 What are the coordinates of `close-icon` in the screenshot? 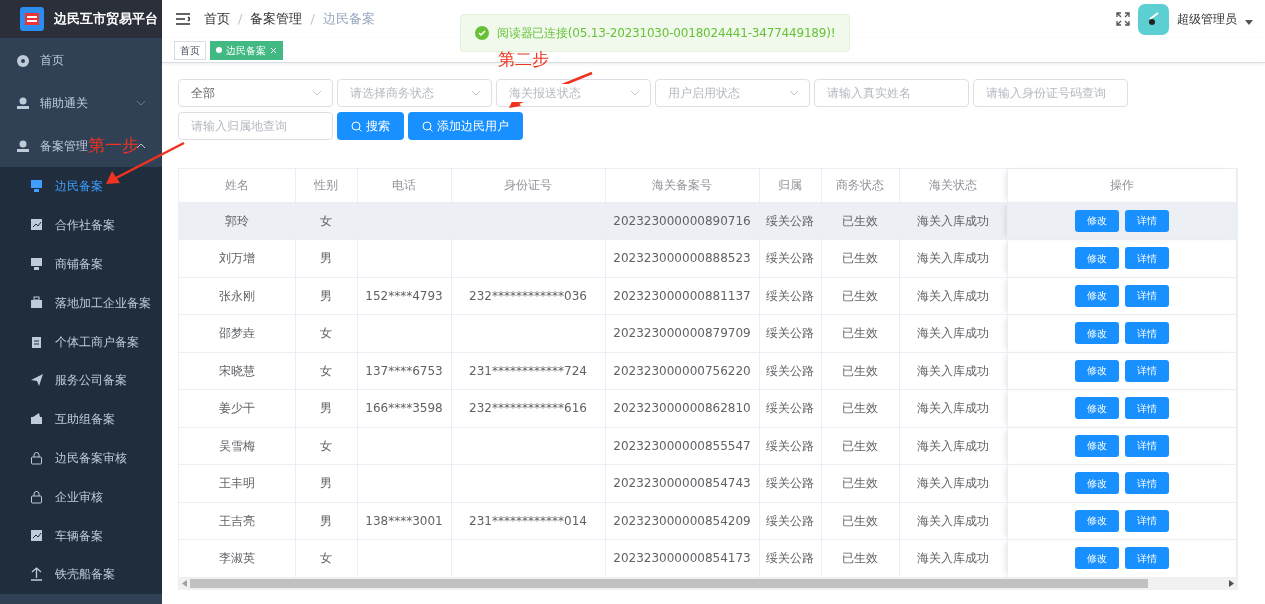 It's located at (273, 50).